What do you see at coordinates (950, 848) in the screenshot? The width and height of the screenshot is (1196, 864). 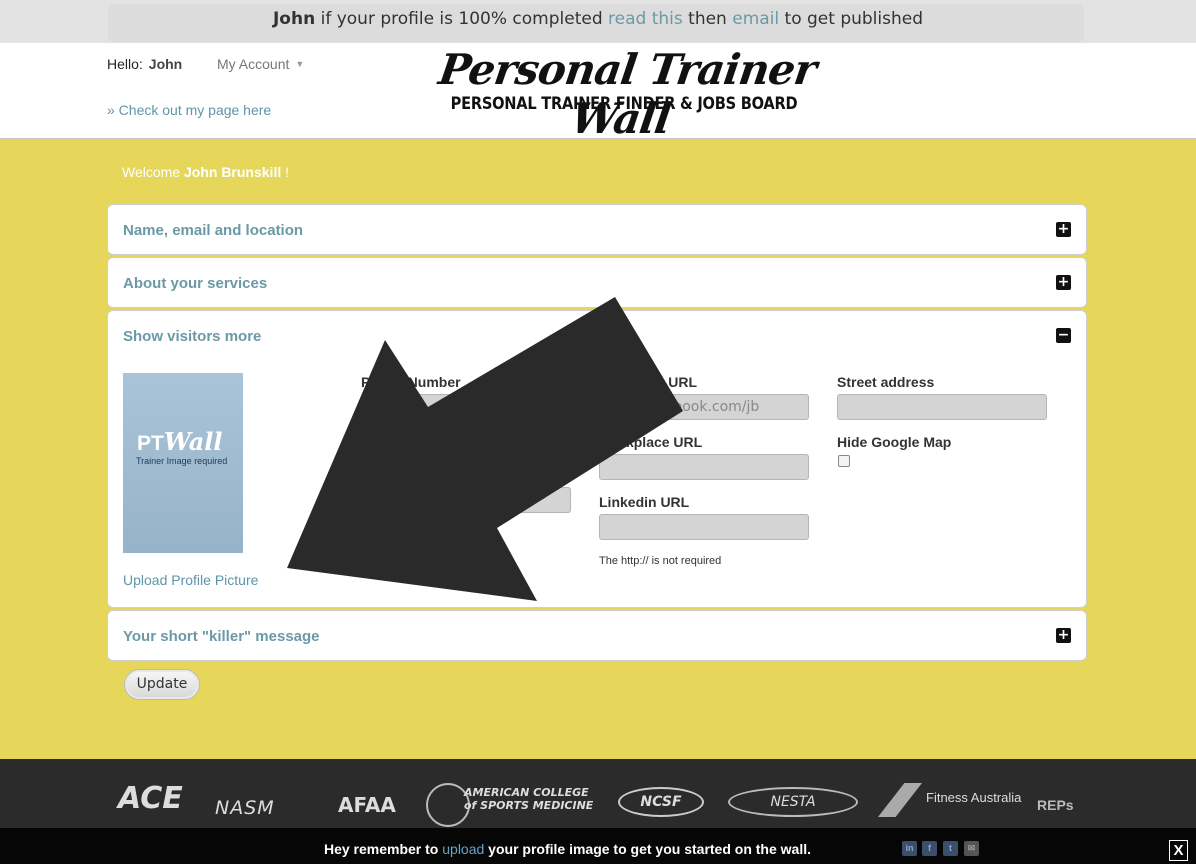 I see `twitter-icon: t` at bounding box center [950, 848].